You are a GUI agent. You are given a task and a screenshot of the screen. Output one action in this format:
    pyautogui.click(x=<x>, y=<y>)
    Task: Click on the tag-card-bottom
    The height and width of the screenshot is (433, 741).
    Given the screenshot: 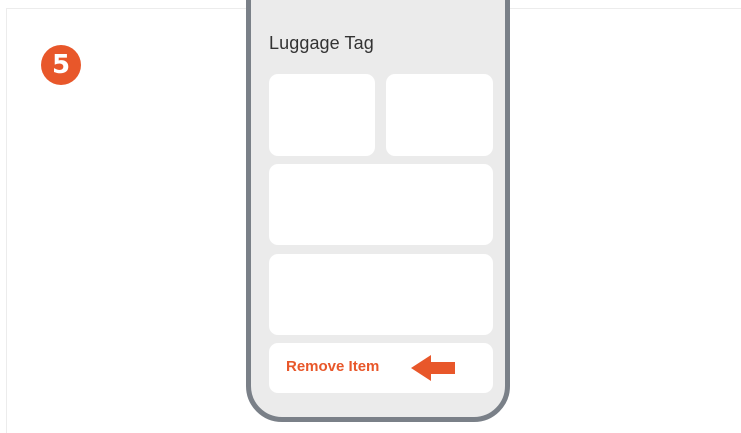 What is the action you would take?
    pyautogui.click(x=381, y=294)
    